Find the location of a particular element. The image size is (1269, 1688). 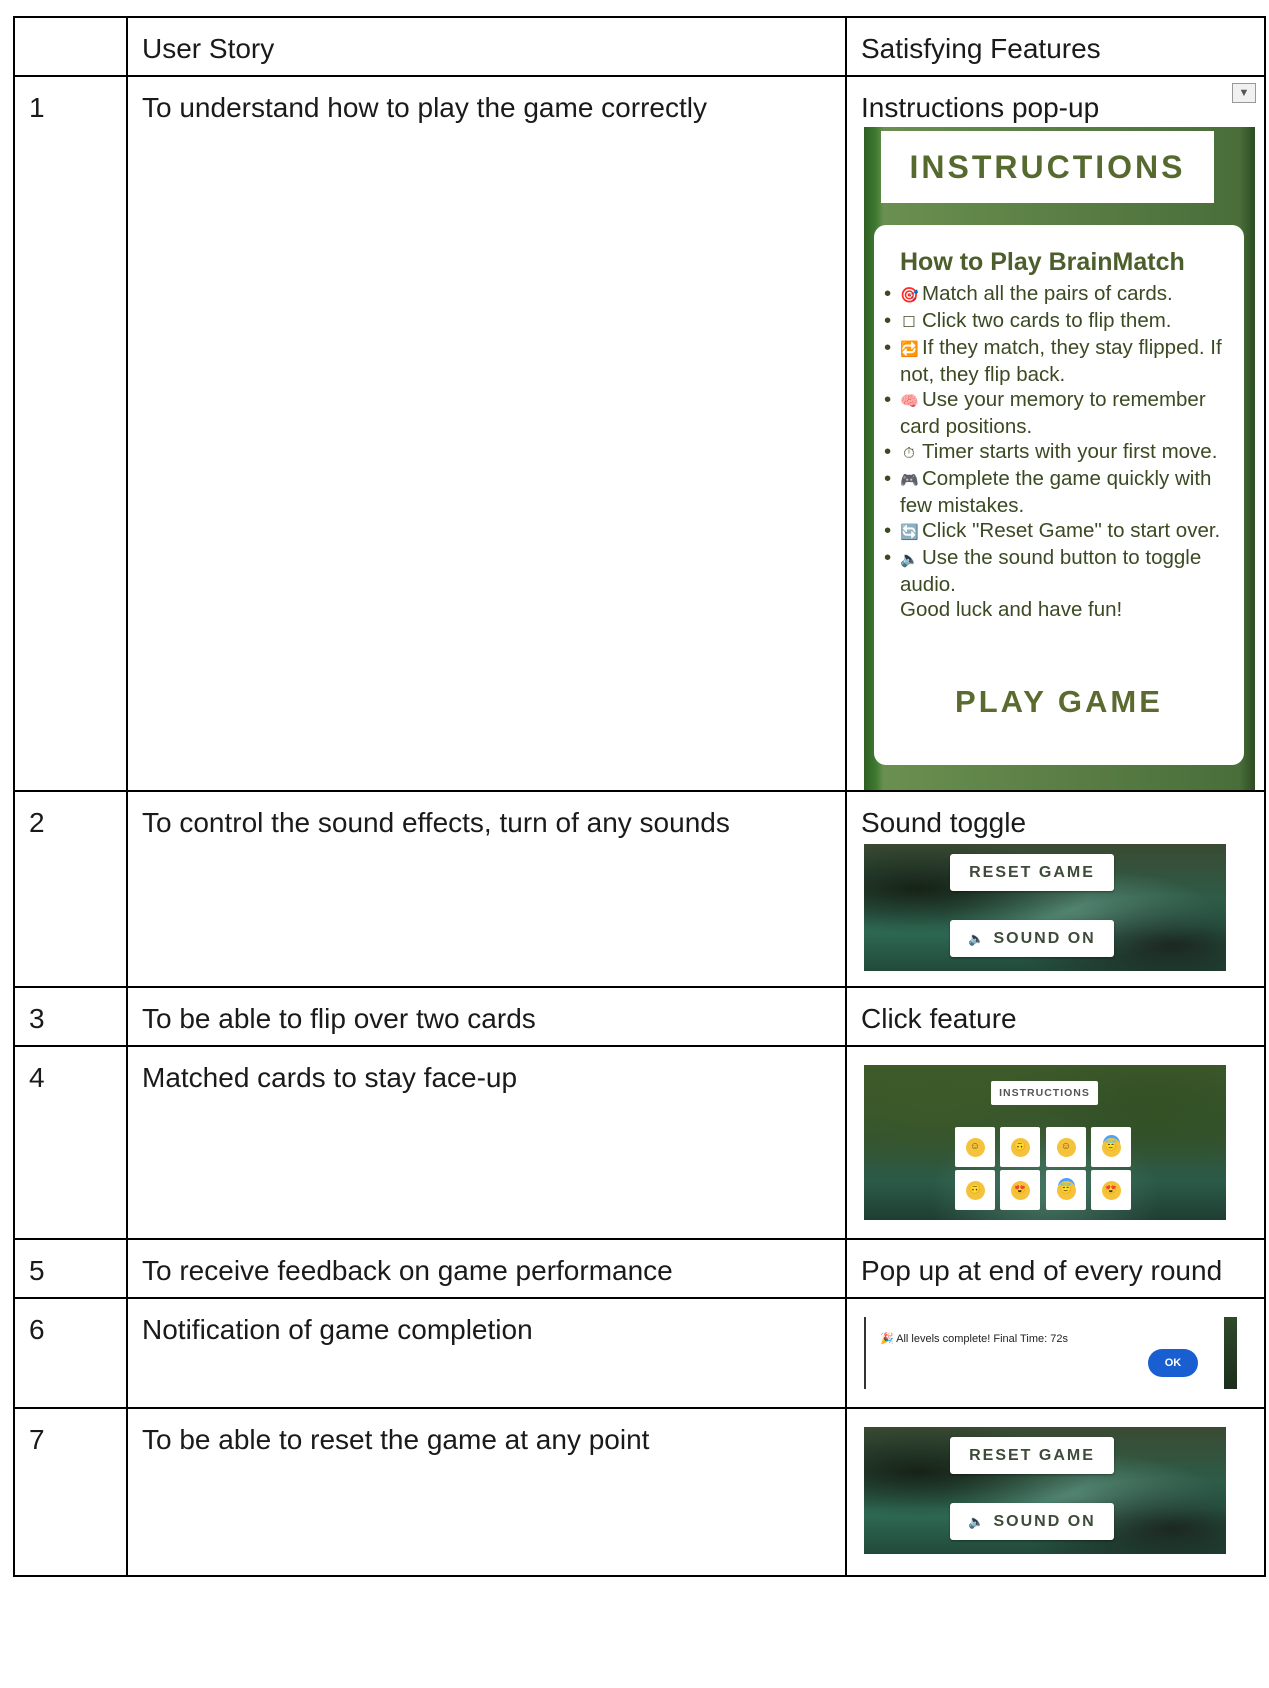

reset-icon: 🔄 is located at coordinates (909, 532).